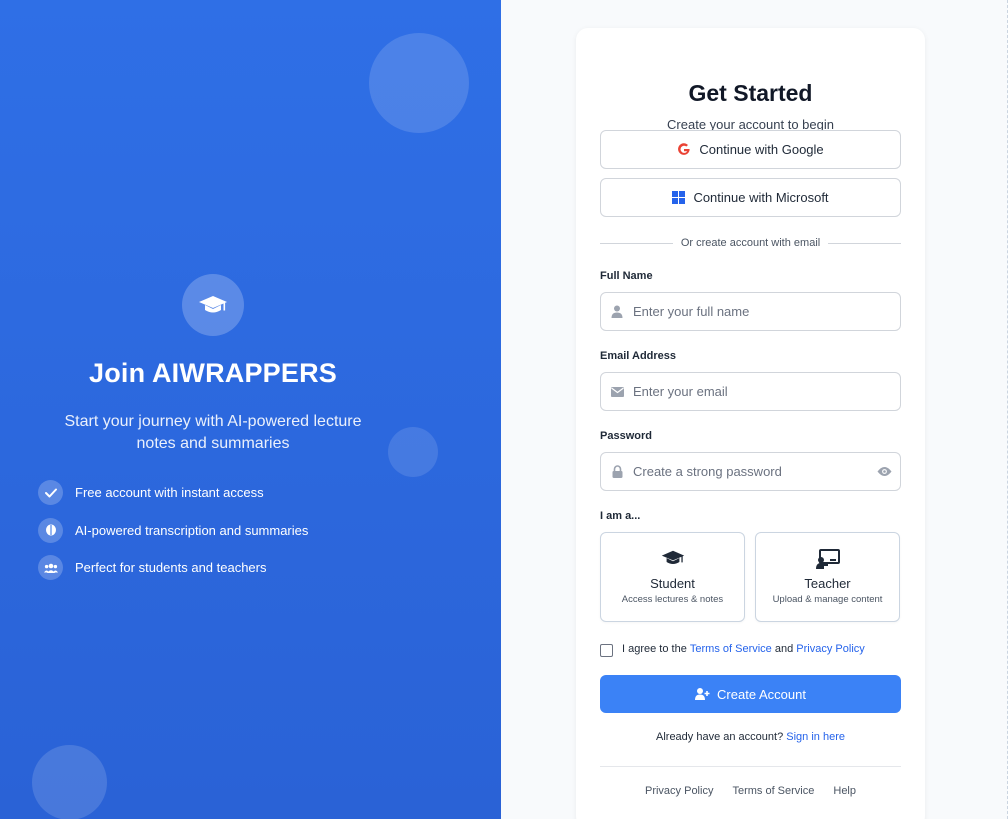 This screenshot has height=819, width=1008. What do you see at coordinates (750, 766) in the screenshot?
I see `footer-divider` at bounding box center [750, 766].